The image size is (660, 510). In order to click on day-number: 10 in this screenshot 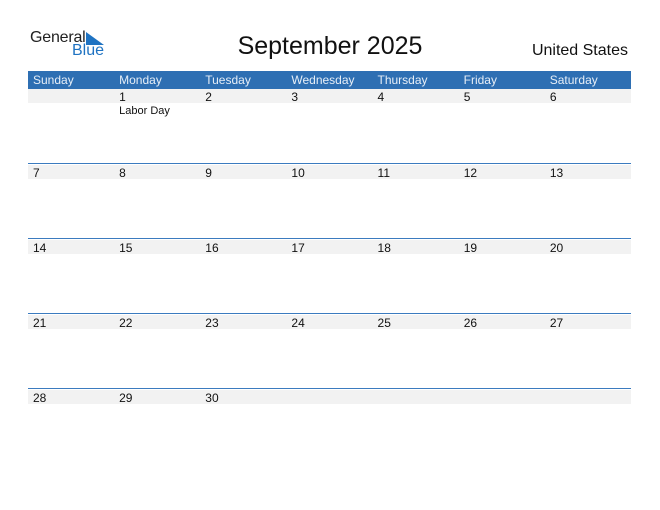, I will do `click(298, 173)`.